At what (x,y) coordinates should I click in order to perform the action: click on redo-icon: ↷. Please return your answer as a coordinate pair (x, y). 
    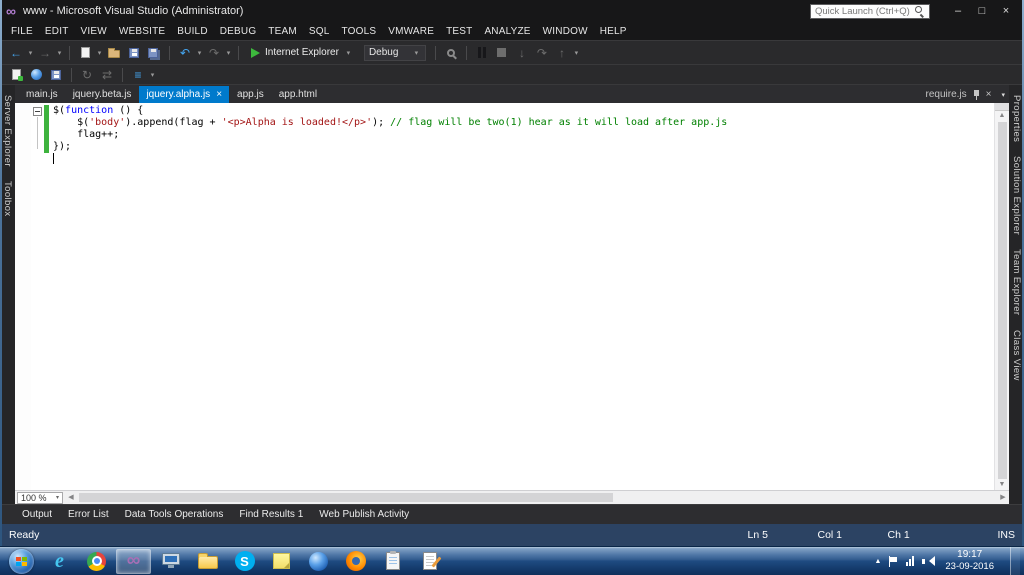
    Looking at the image, I should click on (214, 53).